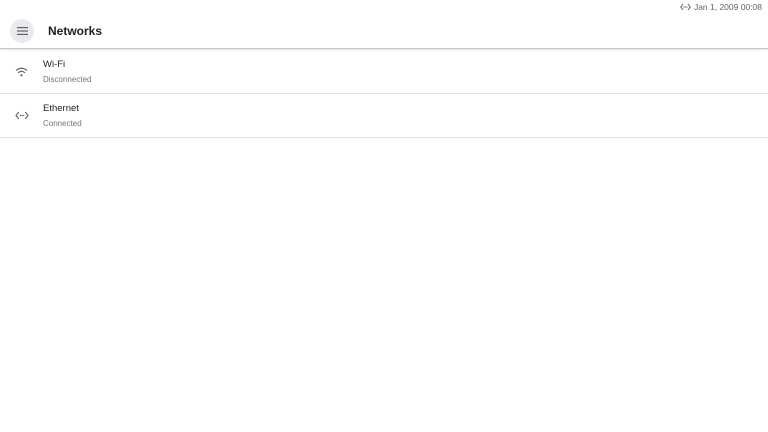  Describe the element at coordinates (21, 72) in the screenshot. I see `wifi-icon` at that location.